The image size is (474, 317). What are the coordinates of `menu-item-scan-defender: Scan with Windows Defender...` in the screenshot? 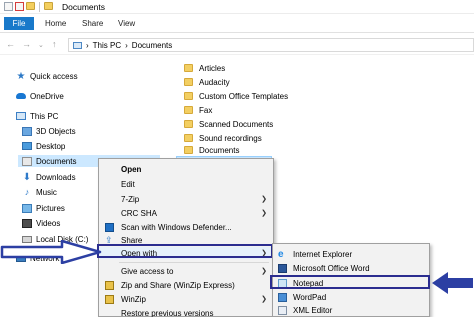 It's located at (186, 227).